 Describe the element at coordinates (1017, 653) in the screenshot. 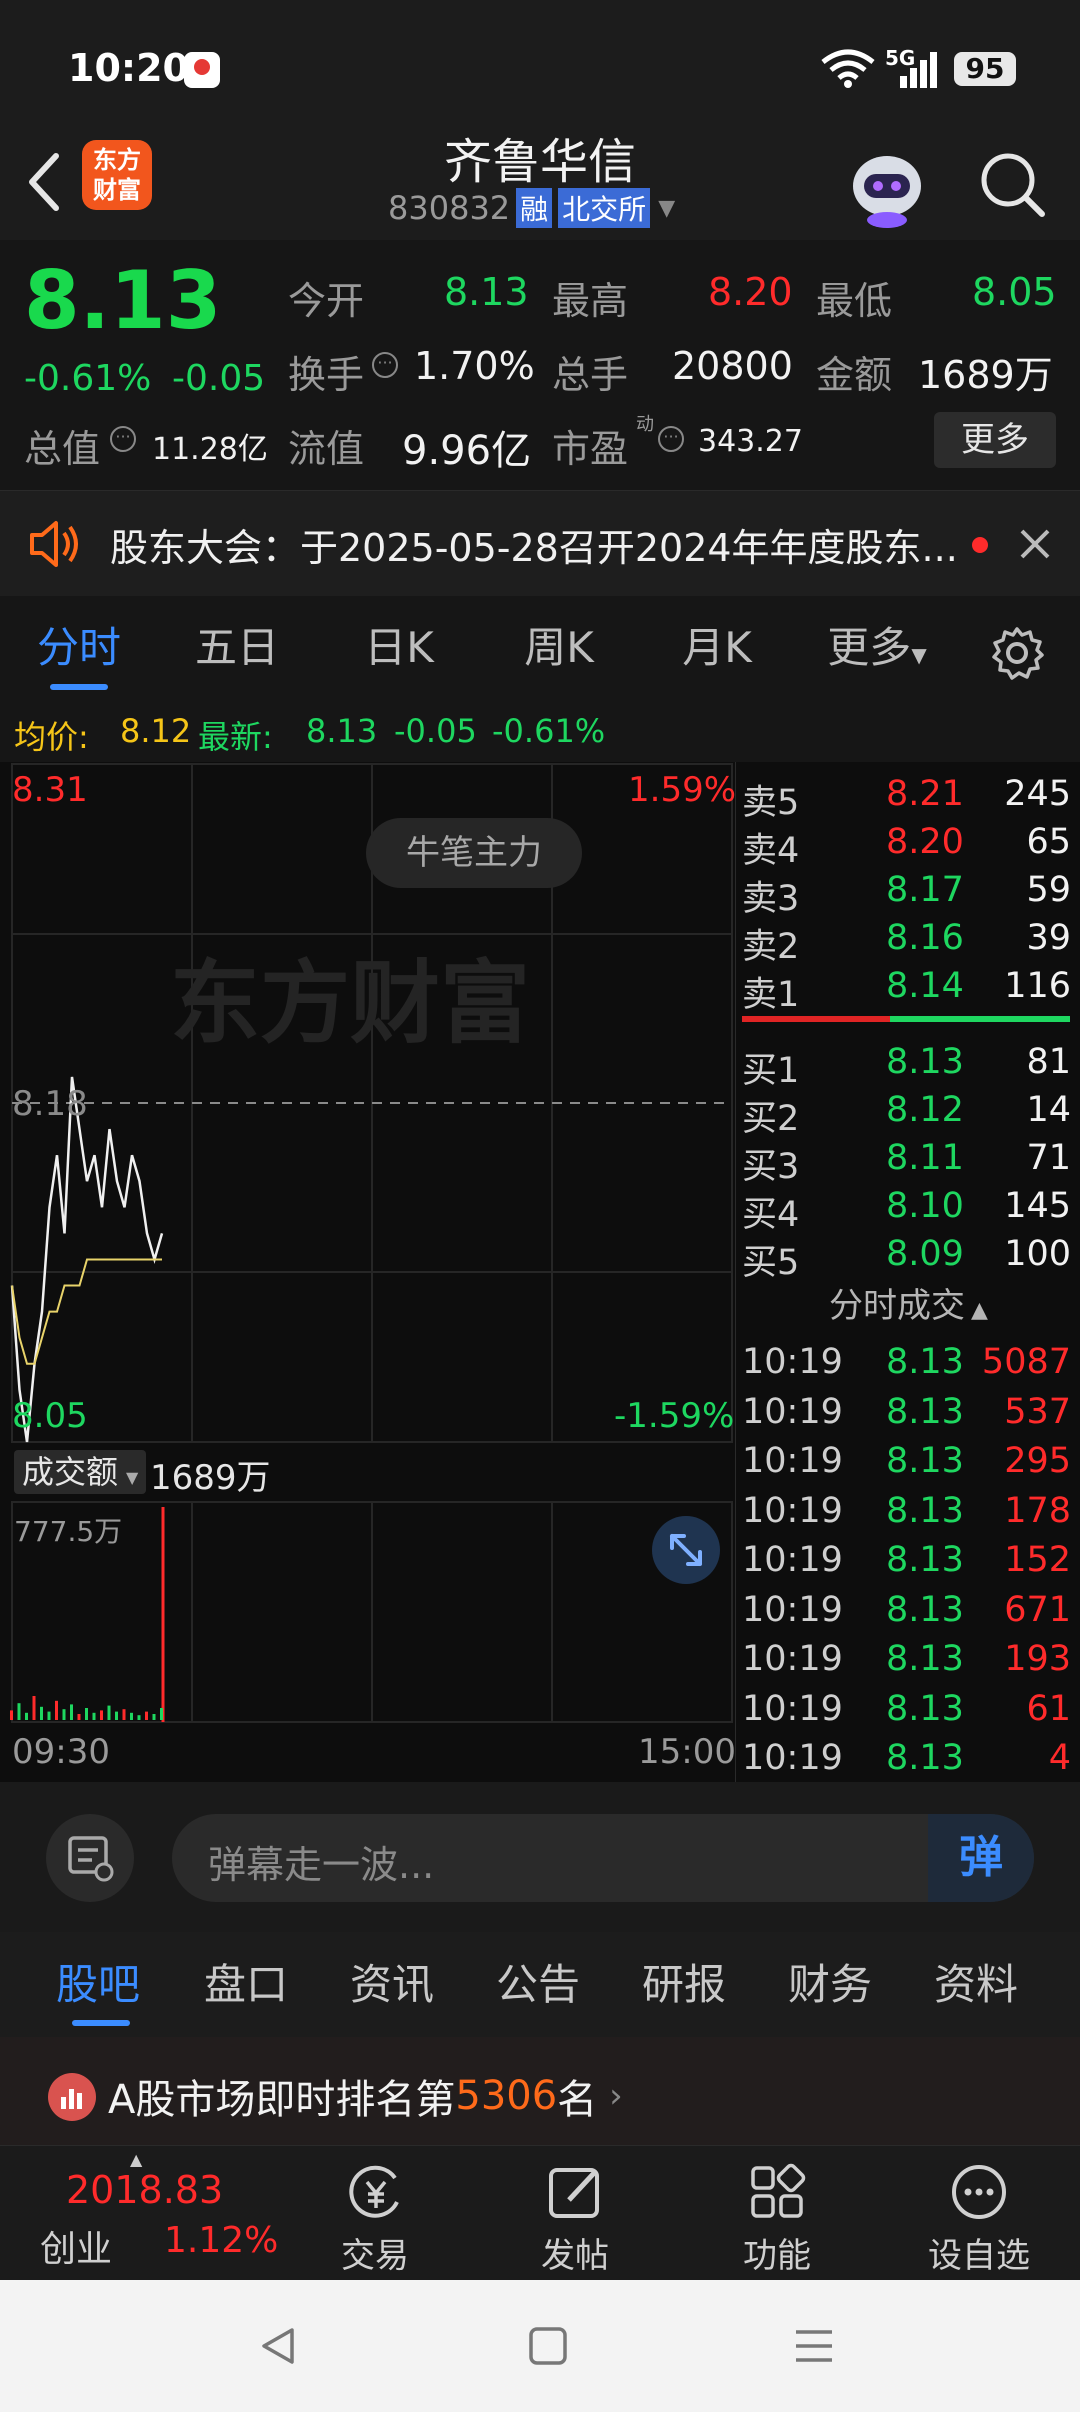

I see `gear-icon` at that location.